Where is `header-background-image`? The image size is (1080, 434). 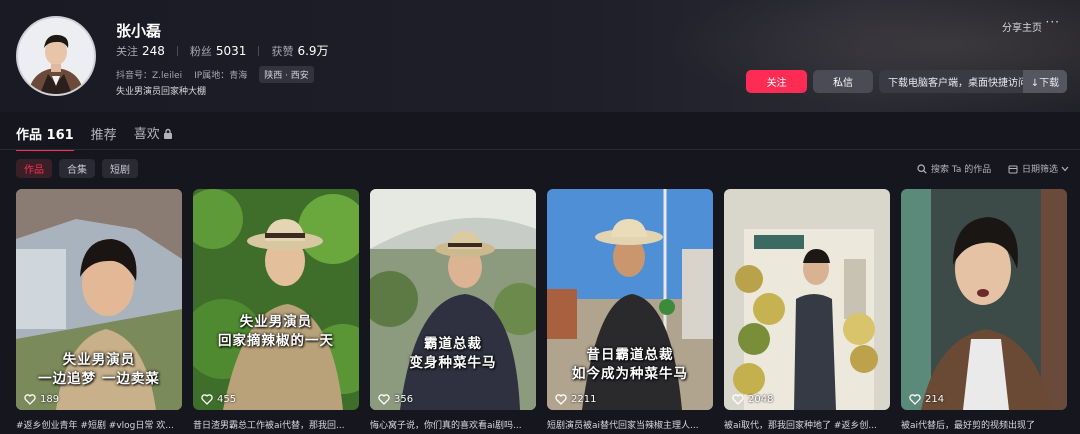 header-background-image is located at coordinates (870, 56).